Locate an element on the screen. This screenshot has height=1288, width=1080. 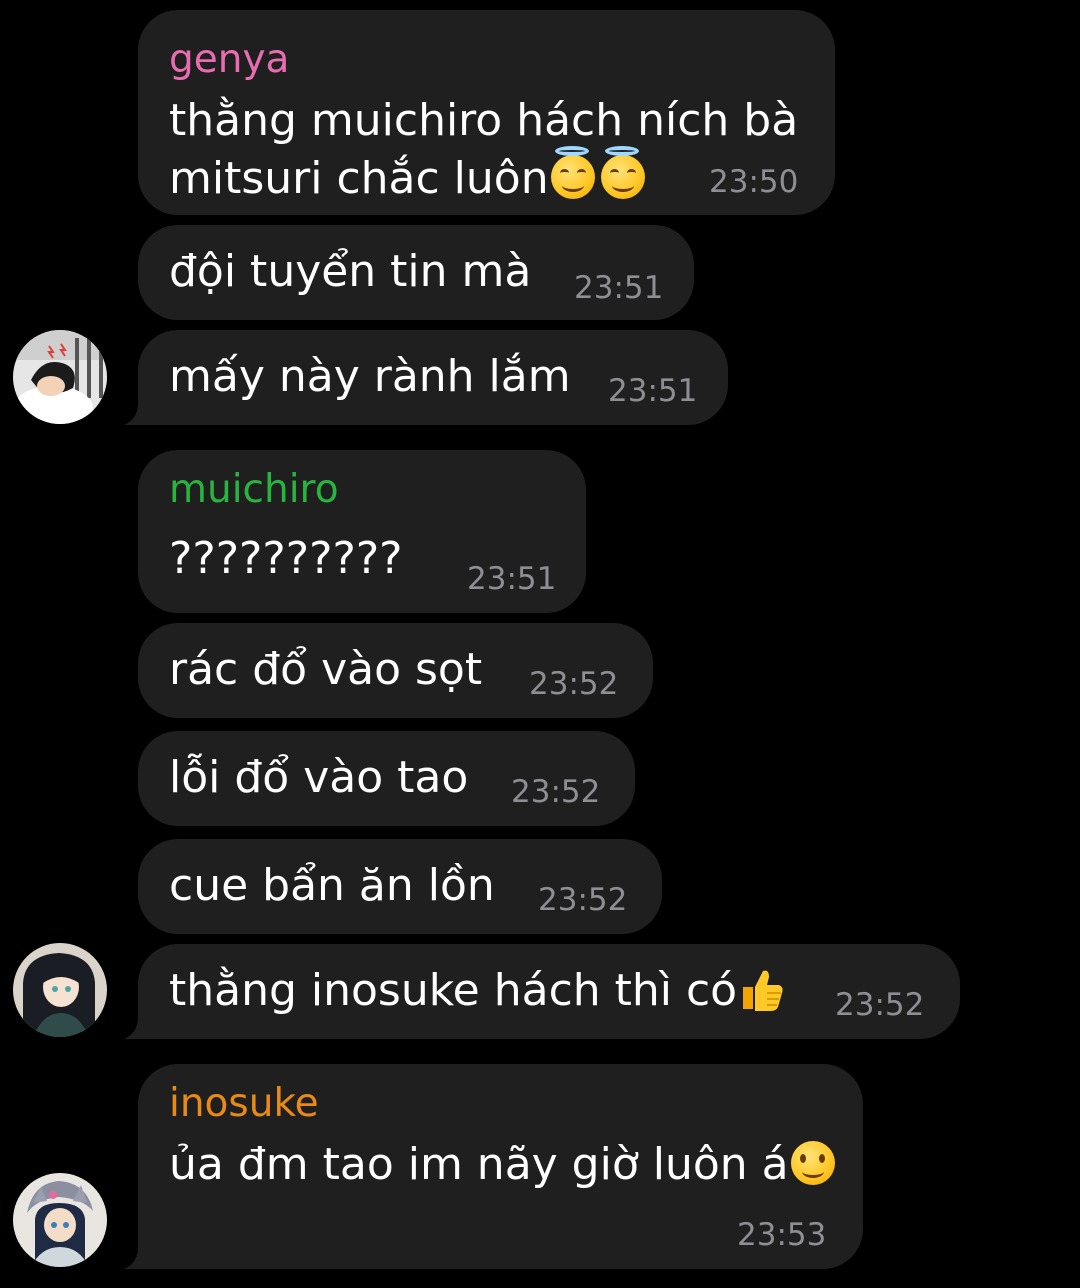
message-bubble: muichiro ?????????? 23:51 is located at coordinates (362, 531).